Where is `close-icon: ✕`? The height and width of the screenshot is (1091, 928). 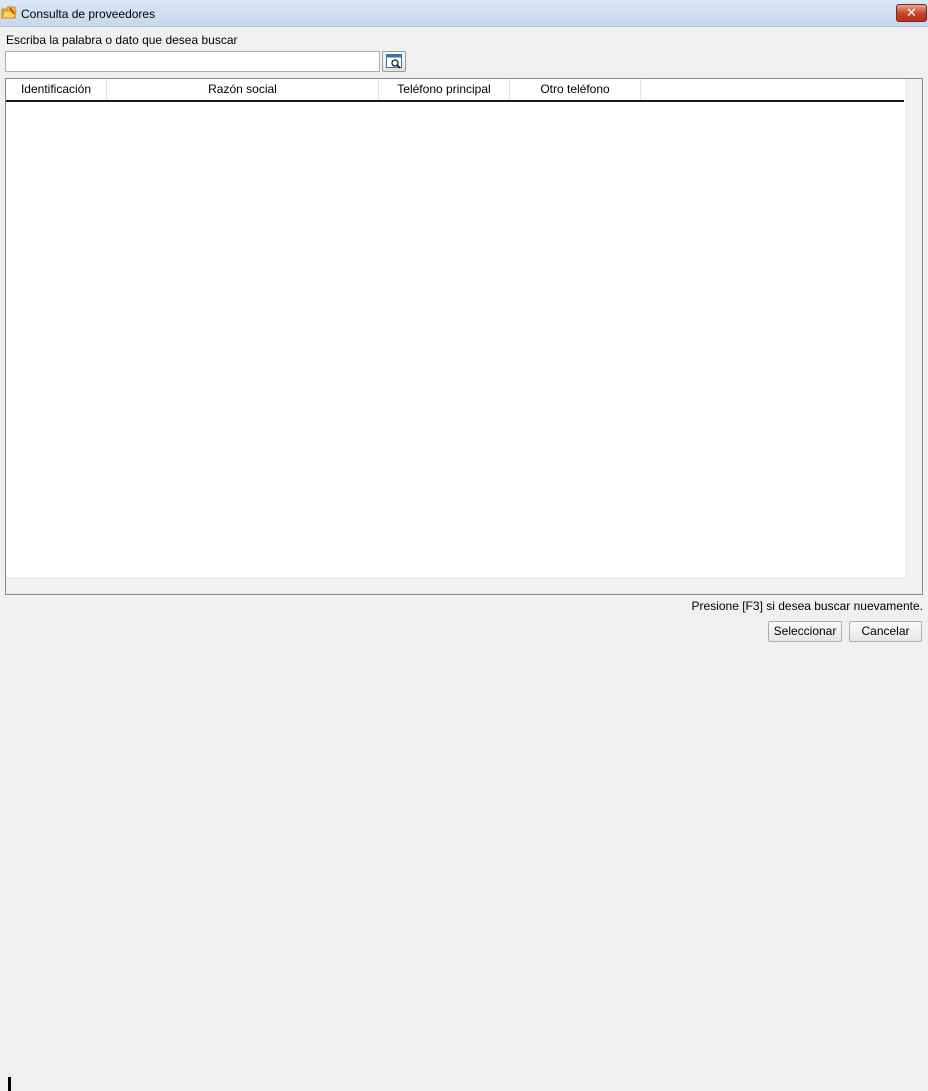
close-icon: ✕ is located at coordinates (911, 12).